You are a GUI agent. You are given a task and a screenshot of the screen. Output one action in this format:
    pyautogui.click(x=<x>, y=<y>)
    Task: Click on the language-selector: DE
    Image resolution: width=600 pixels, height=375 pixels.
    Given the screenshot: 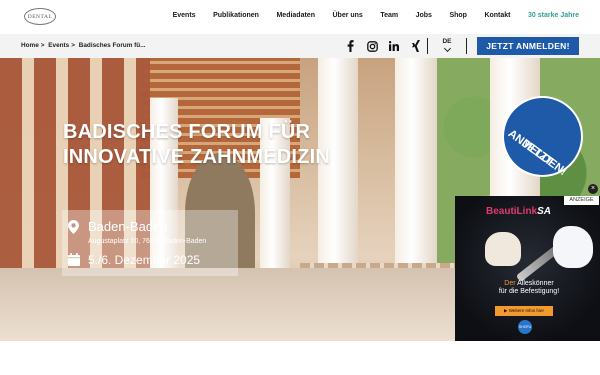 What is the action you would take?
    pyautogui.click(x=447, y=46)
    